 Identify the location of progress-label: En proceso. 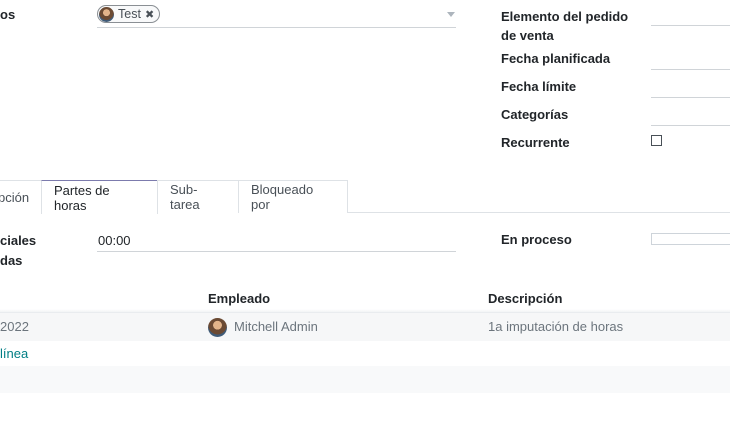
(536, 239).